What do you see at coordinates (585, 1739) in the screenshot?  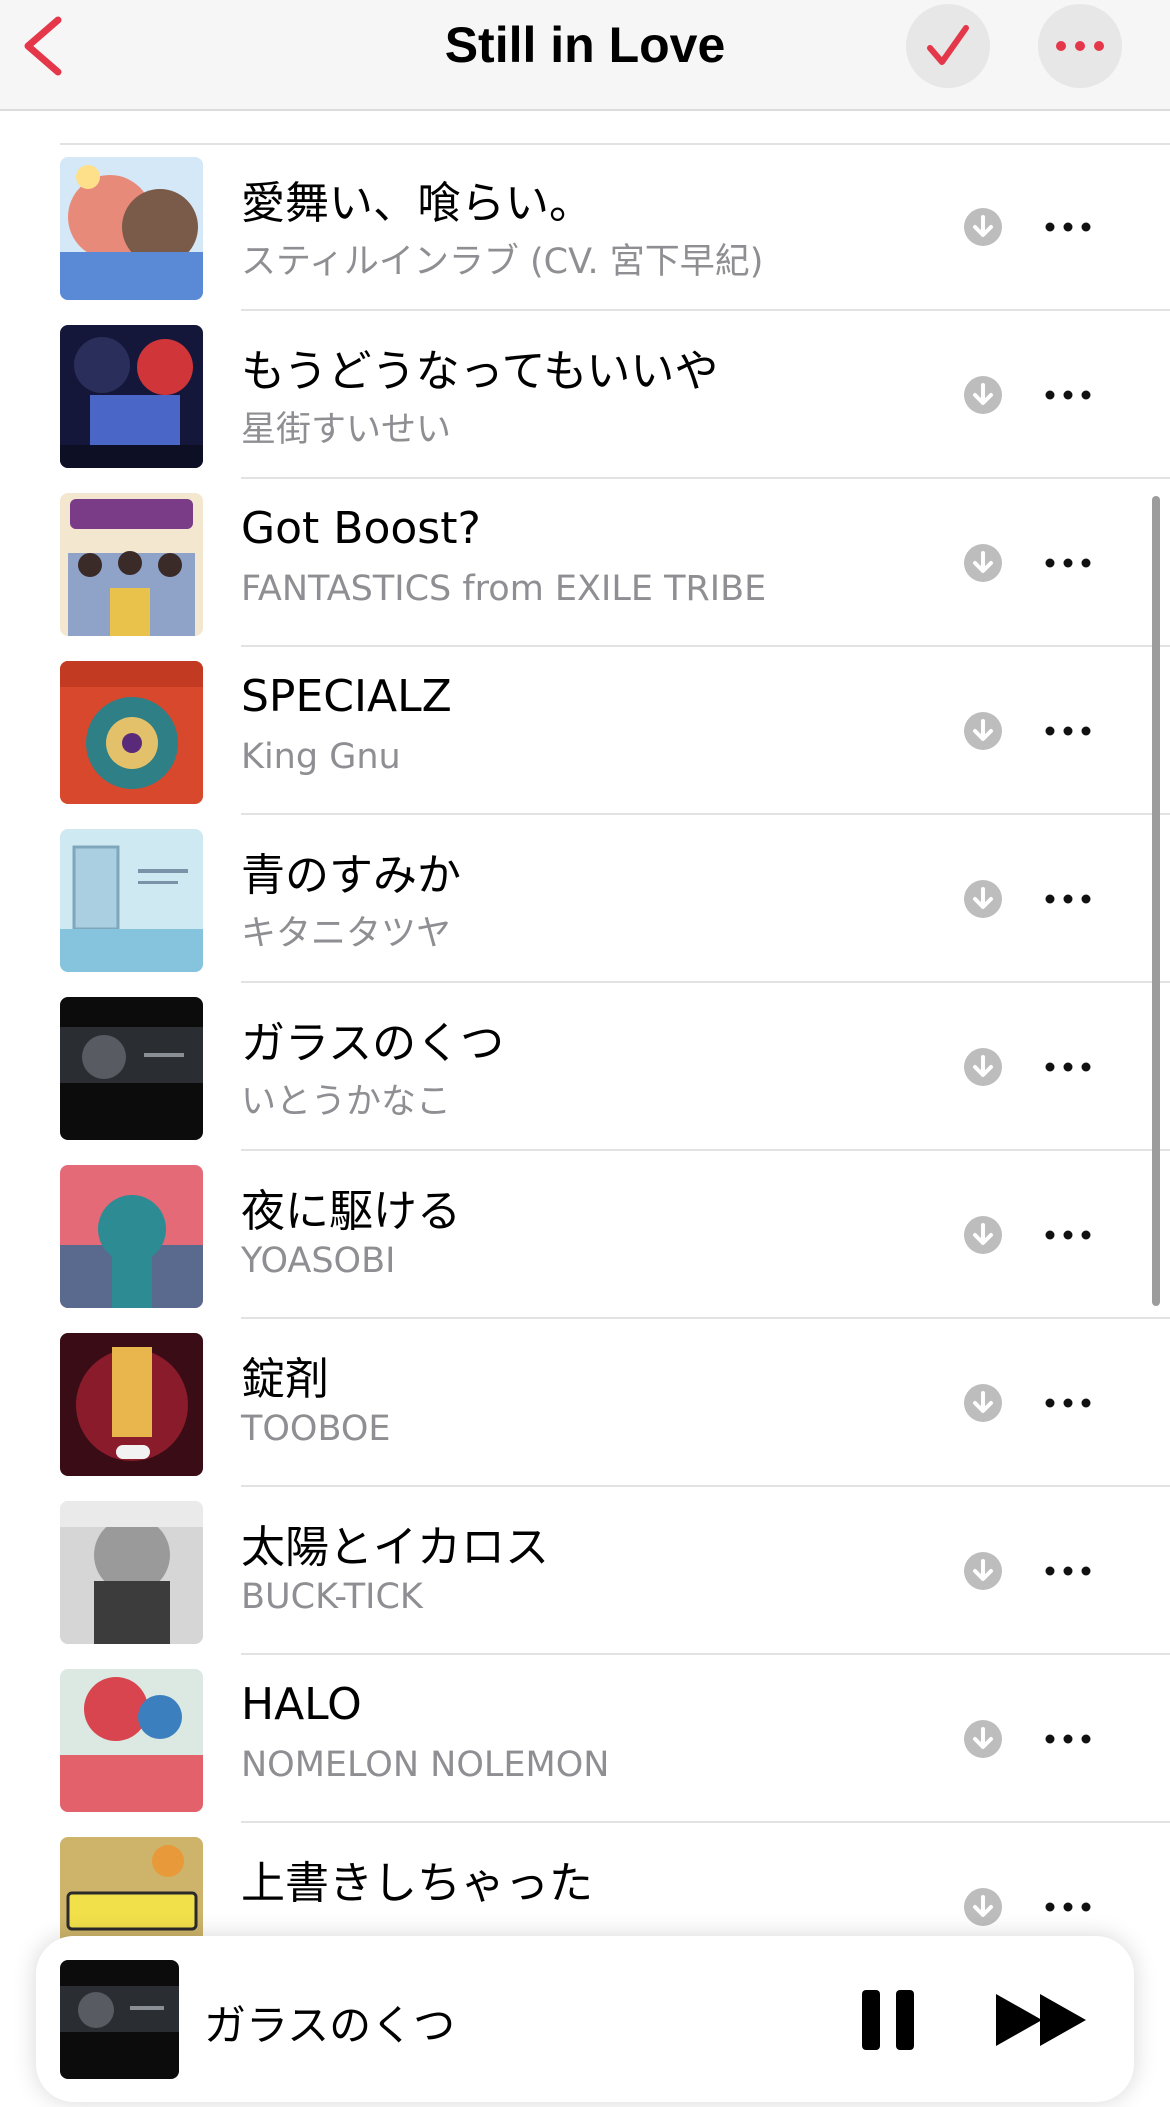 I see `song-row: HALO NOMELON NOLEMON` at bounding box center [585, 1739].